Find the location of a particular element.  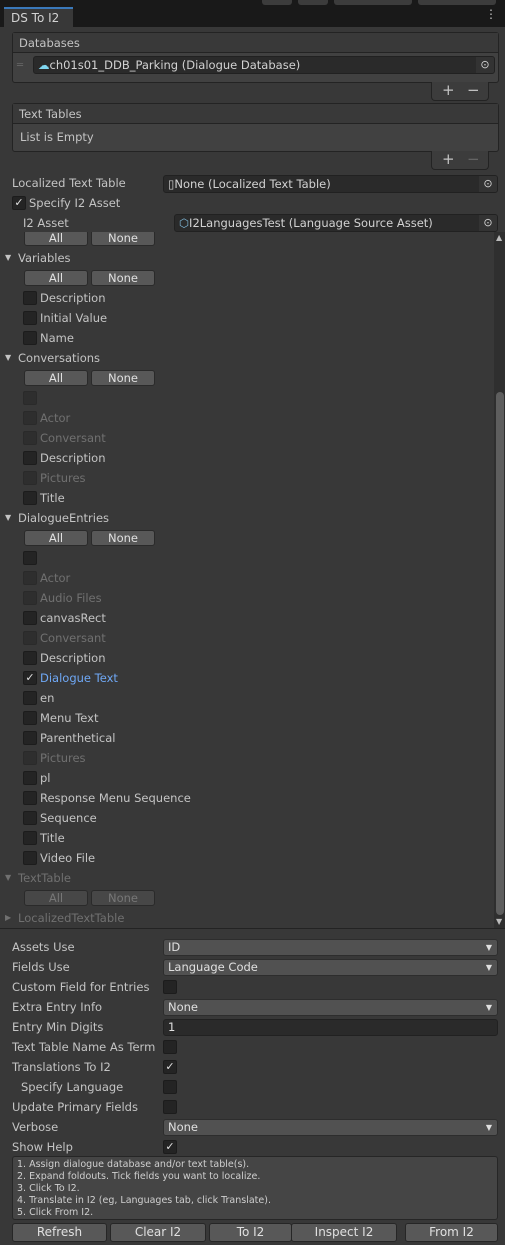

foldout-title: Conversations is located at coordinates (59, 358).